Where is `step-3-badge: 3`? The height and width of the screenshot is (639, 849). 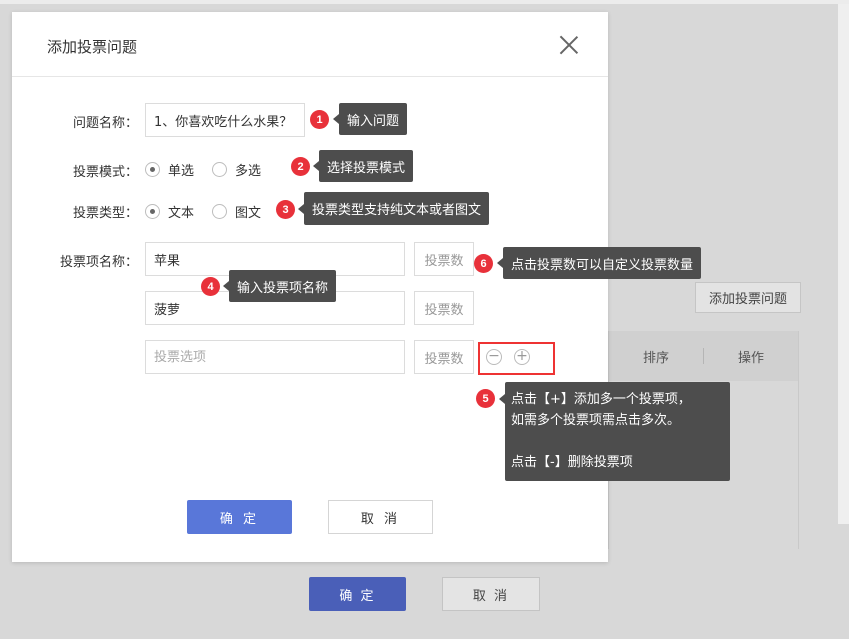 step-3-badge: 3 is located at coordinates (285, 209).